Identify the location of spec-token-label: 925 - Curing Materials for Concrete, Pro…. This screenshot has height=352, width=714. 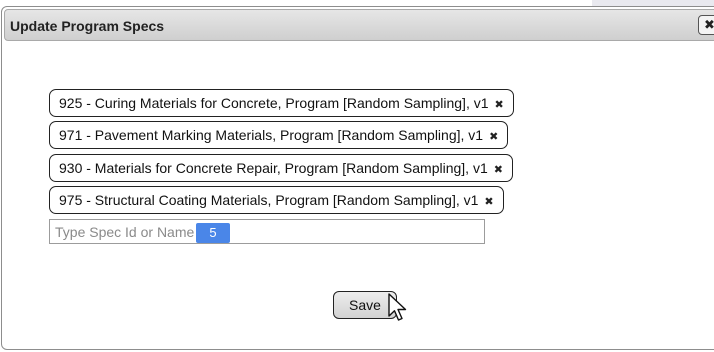
(274, 103).